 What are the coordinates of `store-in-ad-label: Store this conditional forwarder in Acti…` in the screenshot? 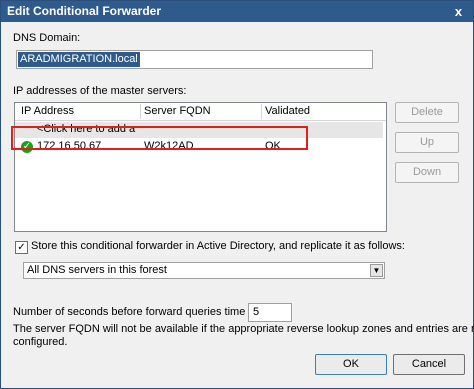 It's located at (218, 246).